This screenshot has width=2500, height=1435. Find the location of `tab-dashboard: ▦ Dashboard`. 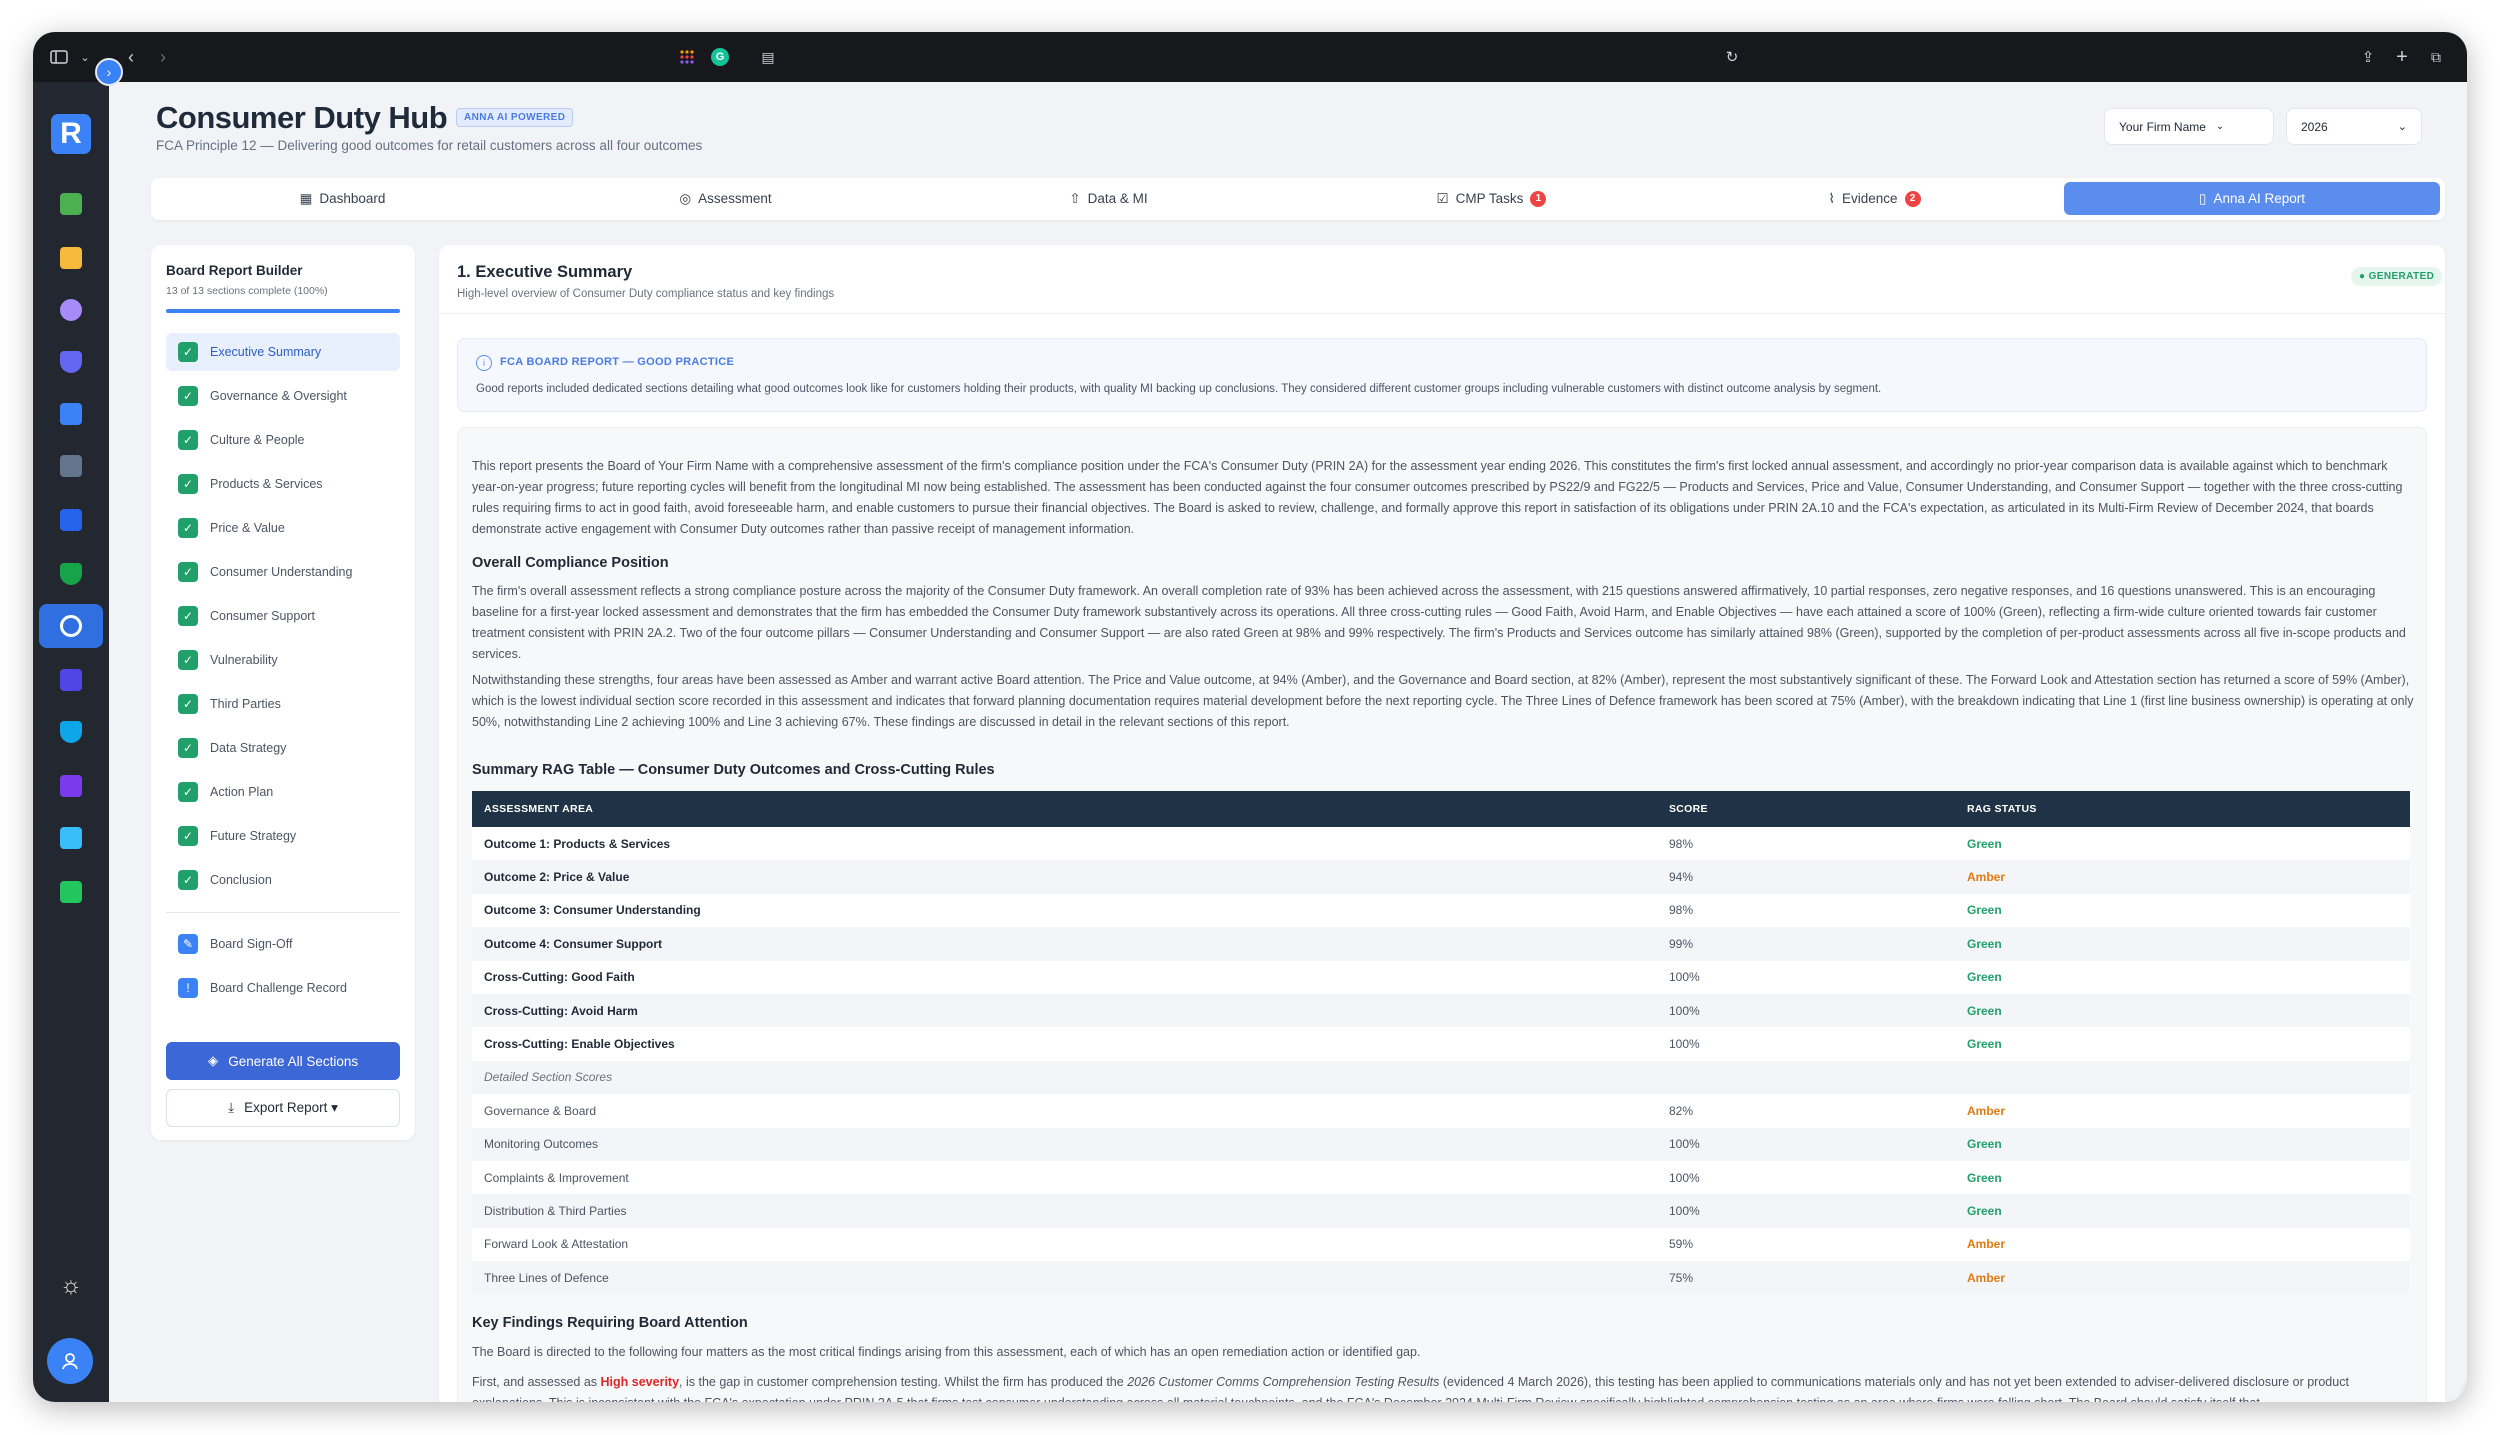

tab-dashboard: ▦ Dashboard is located at coordinates (342, 198).